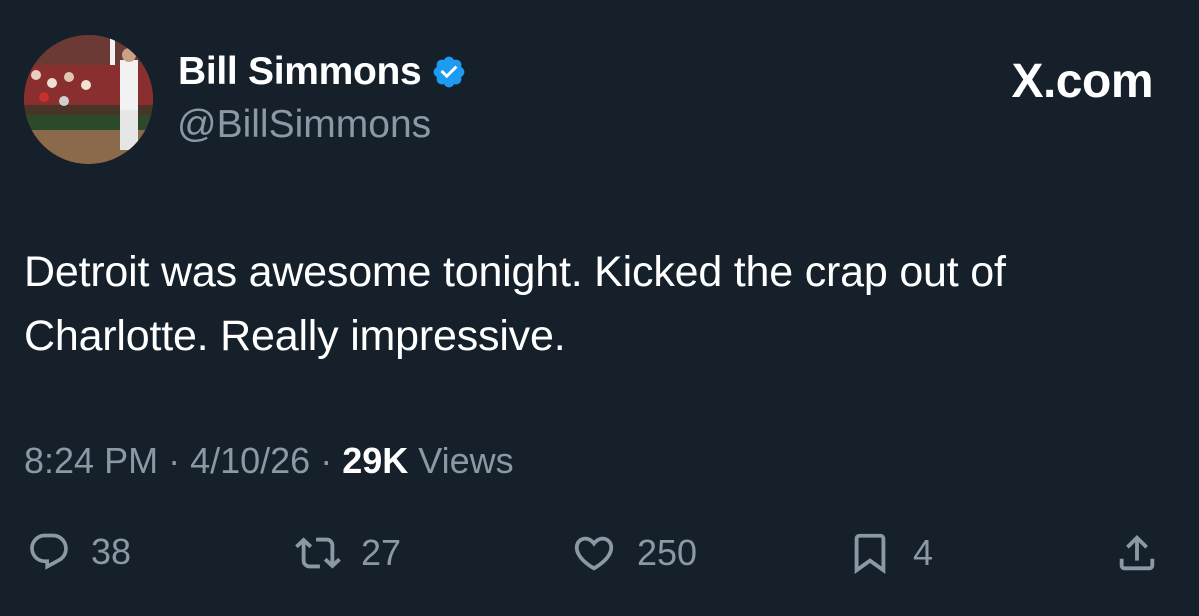 The width and height of the screenshot is (1199, 616). What do you see at coordinates (449, 72) in the screenshot?
I see `verified-badge-icon` at bounding box center [449, 72].